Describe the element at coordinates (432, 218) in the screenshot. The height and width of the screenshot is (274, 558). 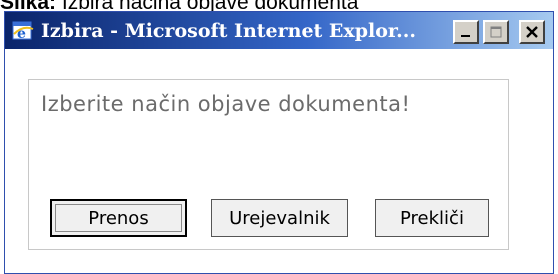
I see `preklici-button: Prekliči` at that location.